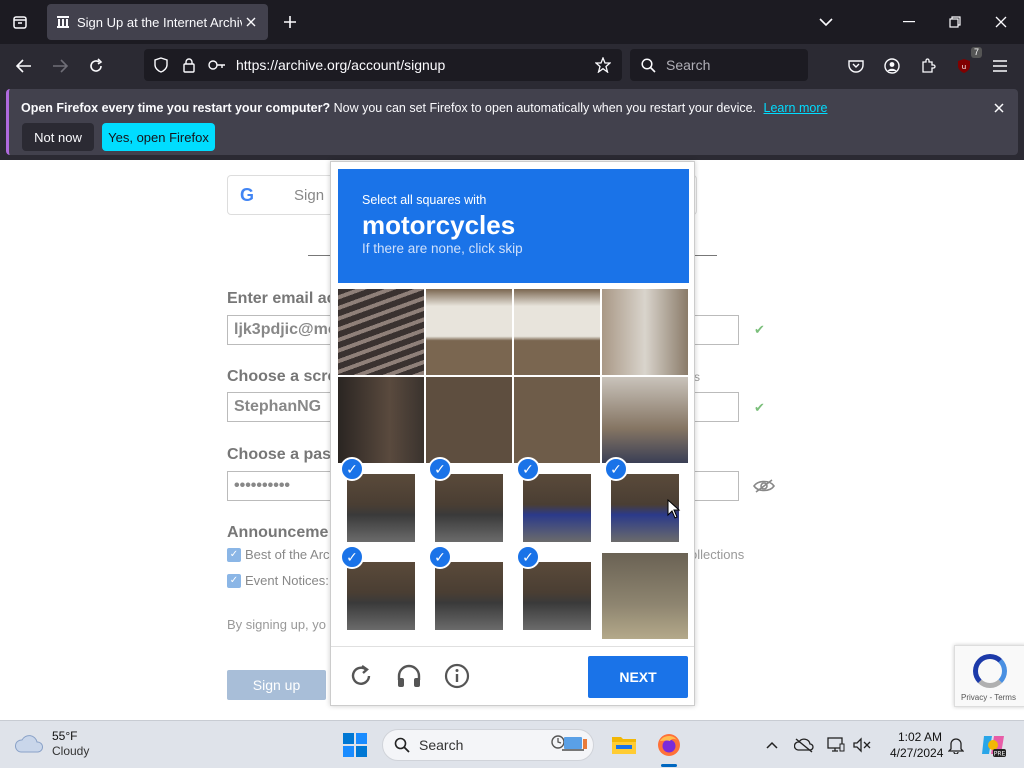 The image size is (1024, 768). Describe the element at coordinates (919, 737) in the screenshot. I see `clock-time: 1:02 AM` at that location.